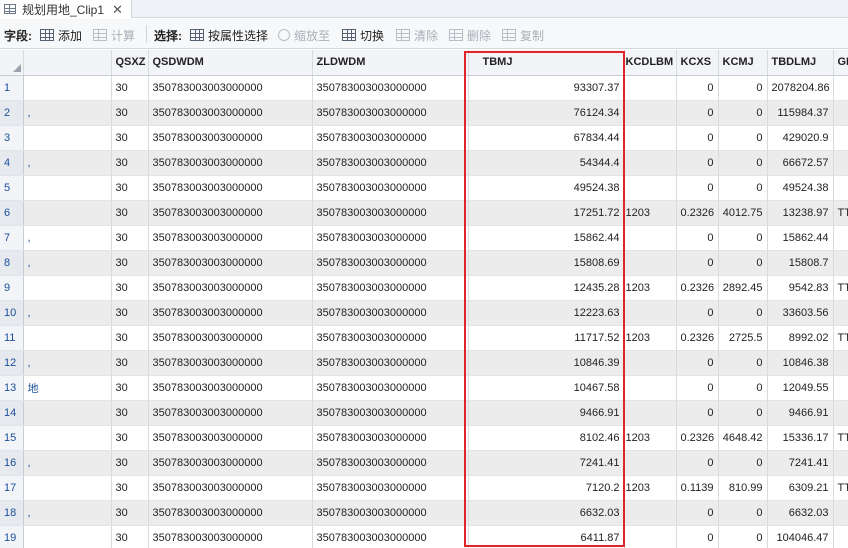  What do you see at coordinates (114, 35) in the screenshot?
I see `calculate-field-button: 计算` at bounding box center [114, 35].